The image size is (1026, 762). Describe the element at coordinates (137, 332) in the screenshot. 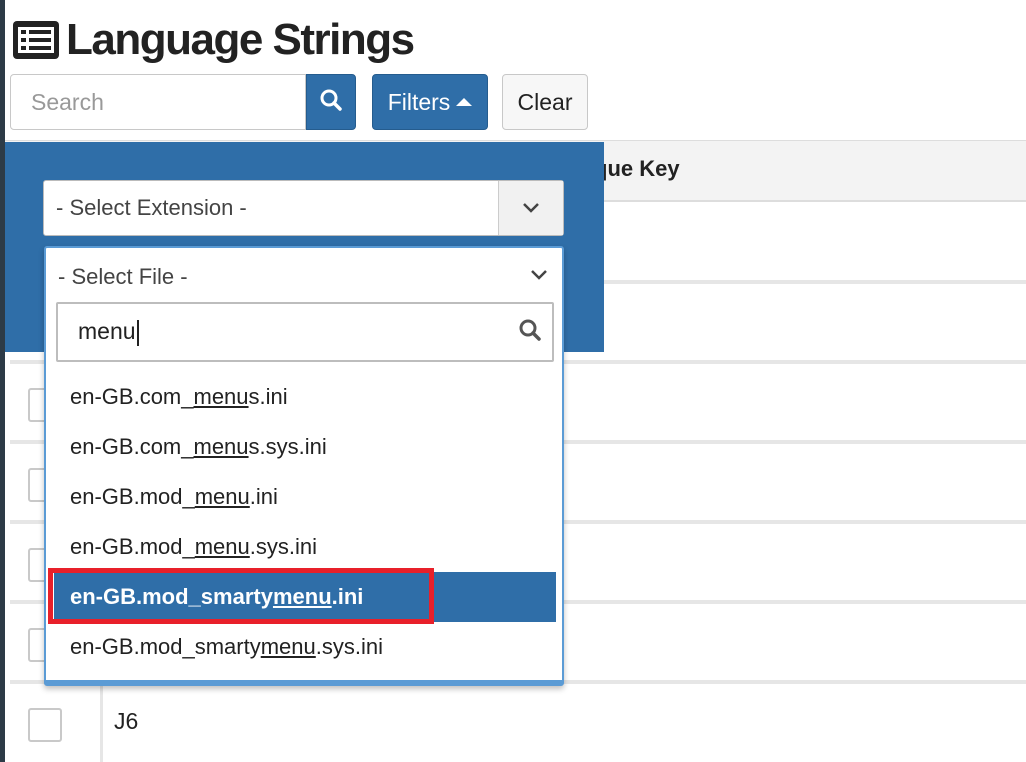

I see `text-cursor` at that location.